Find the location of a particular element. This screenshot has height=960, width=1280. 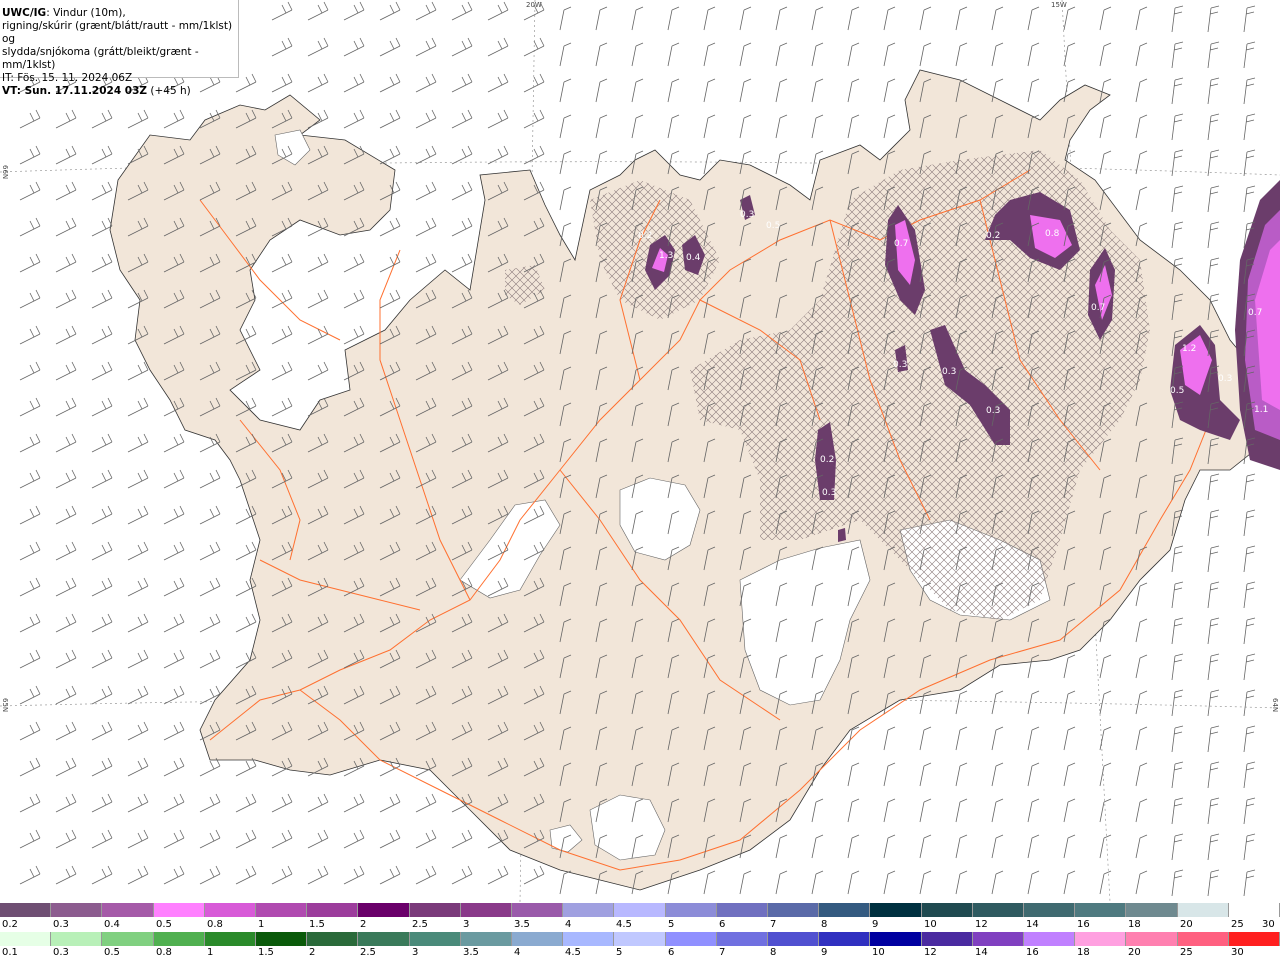

map-label: 1.3 is located at coordinates (666, 256).